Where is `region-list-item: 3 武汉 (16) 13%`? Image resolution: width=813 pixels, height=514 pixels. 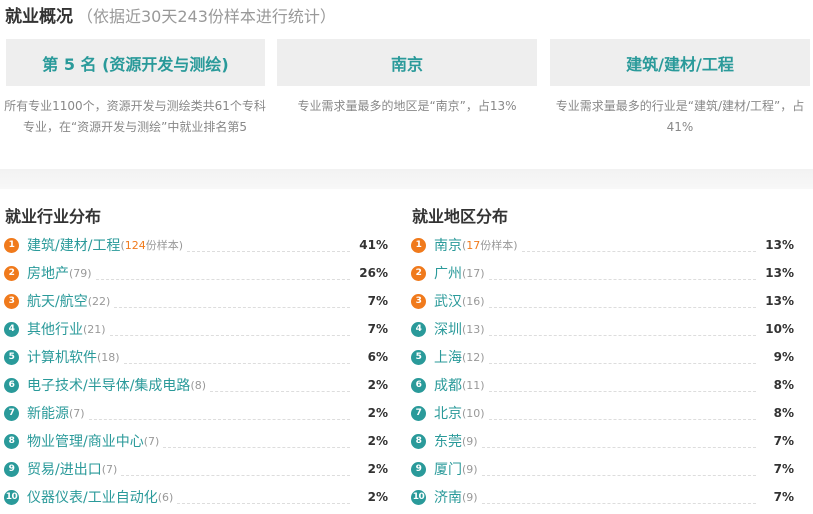 region-list-item: 3 武汉 (16) 13% is located at coordinates (602, 301).